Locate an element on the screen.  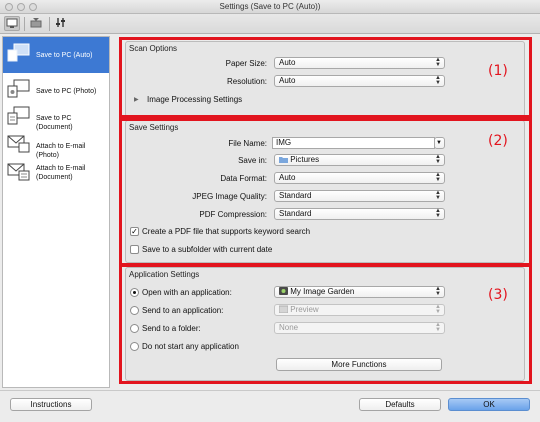
general-settings-tab is located at coordinates (62, 23).